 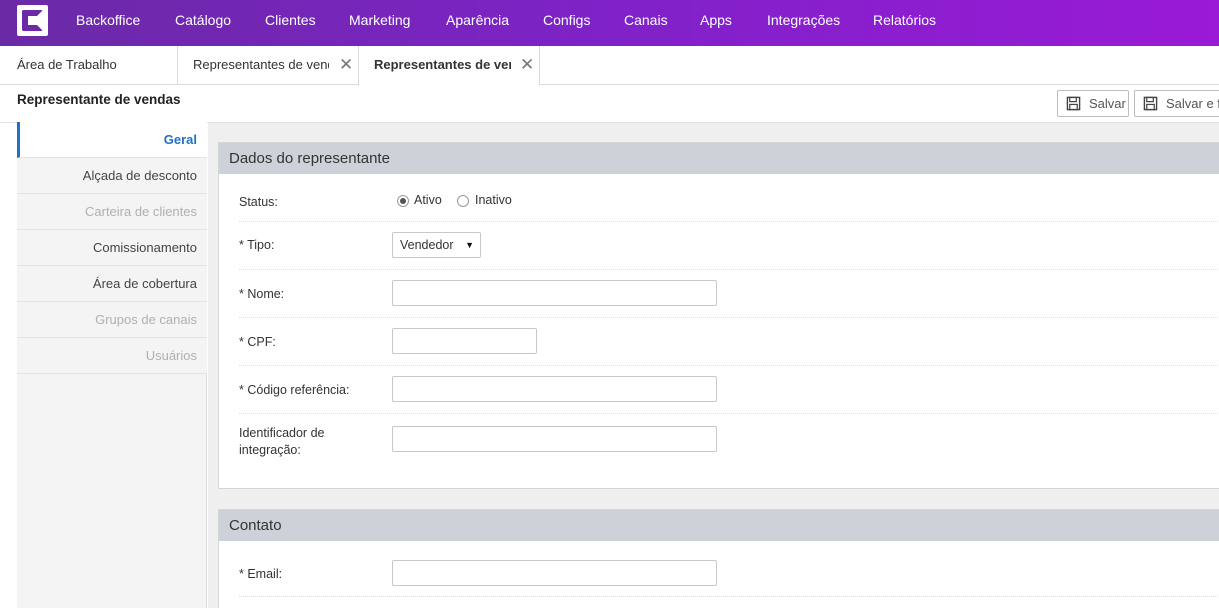 I want to click on tab-area-de-trabalho: Área de Trabalho, so click(x=89, y=65).